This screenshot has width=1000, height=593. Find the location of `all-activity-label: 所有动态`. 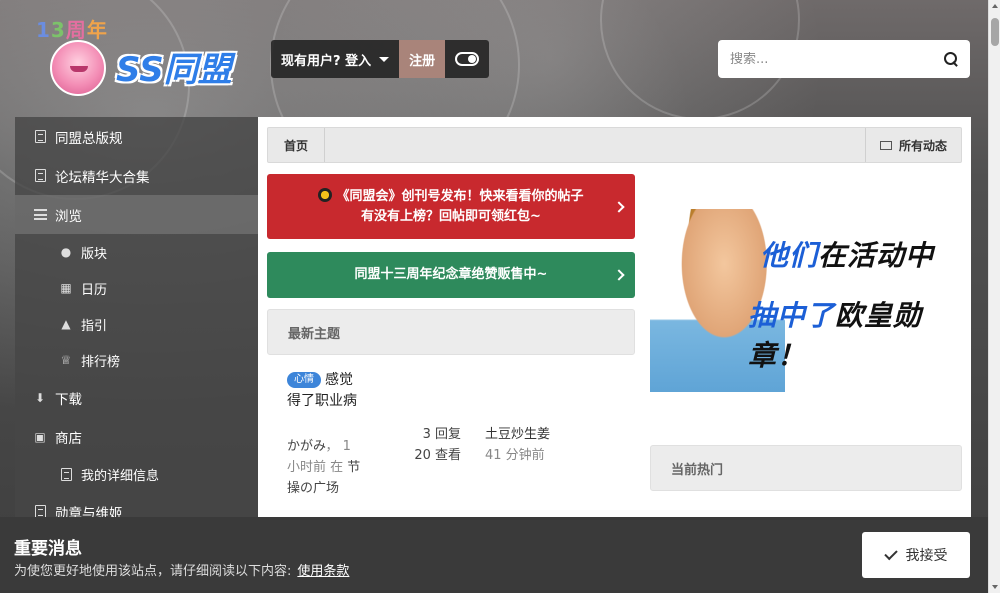

all-activity-label: 所有动态 is located at coordinates (922, 145).